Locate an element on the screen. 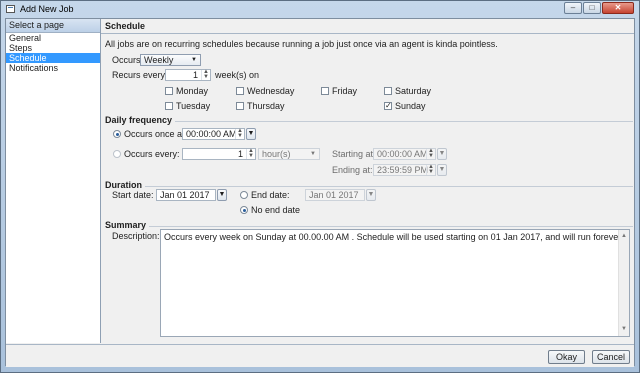  recurs-unit-label: week(s) on is located at coordinates (237, 75).